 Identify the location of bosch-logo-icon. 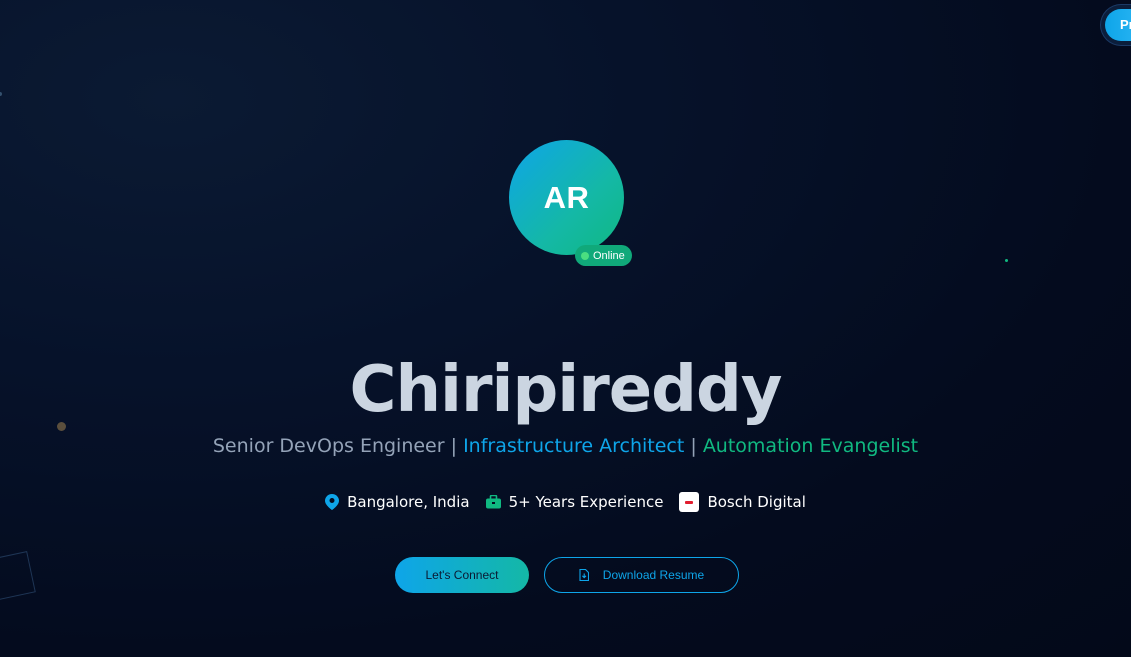
(689, 502).